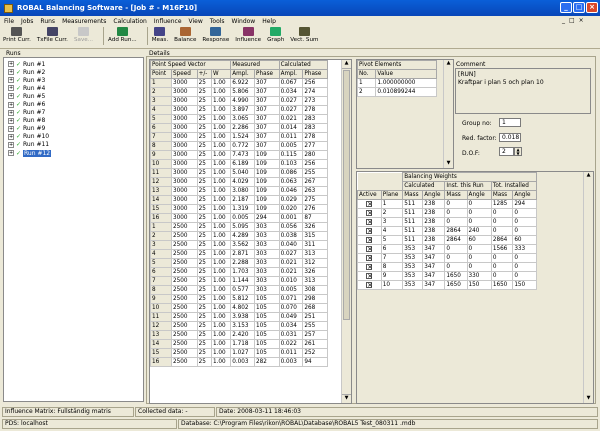 The width and height of the screenshot is (600, 431). What do you see at coordinates (239, 173) in the screenshot?
I see `table-row: 11 3000 25 1.00 5.040 109 0.086 255` at bounding box center [239, 173].